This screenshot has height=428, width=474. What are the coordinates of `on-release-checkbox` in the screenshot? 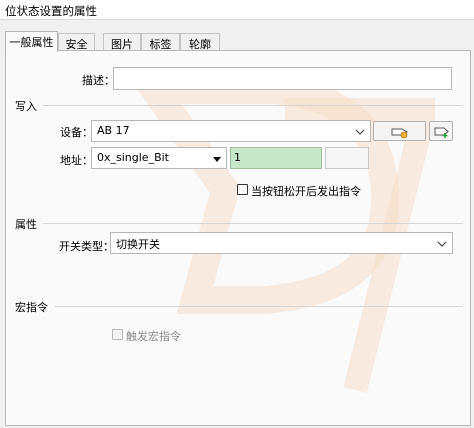 It's located at (242, 189).